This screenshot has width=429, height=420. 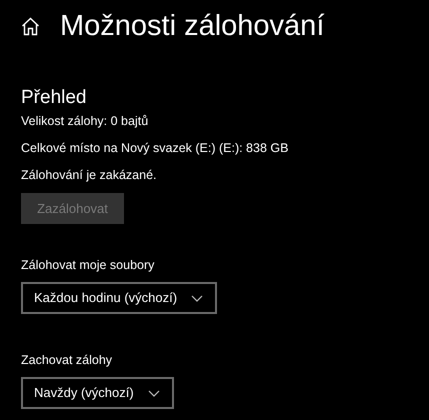 I want to click on field-label: Zachovat zálohy, so click(x=67, y=360).